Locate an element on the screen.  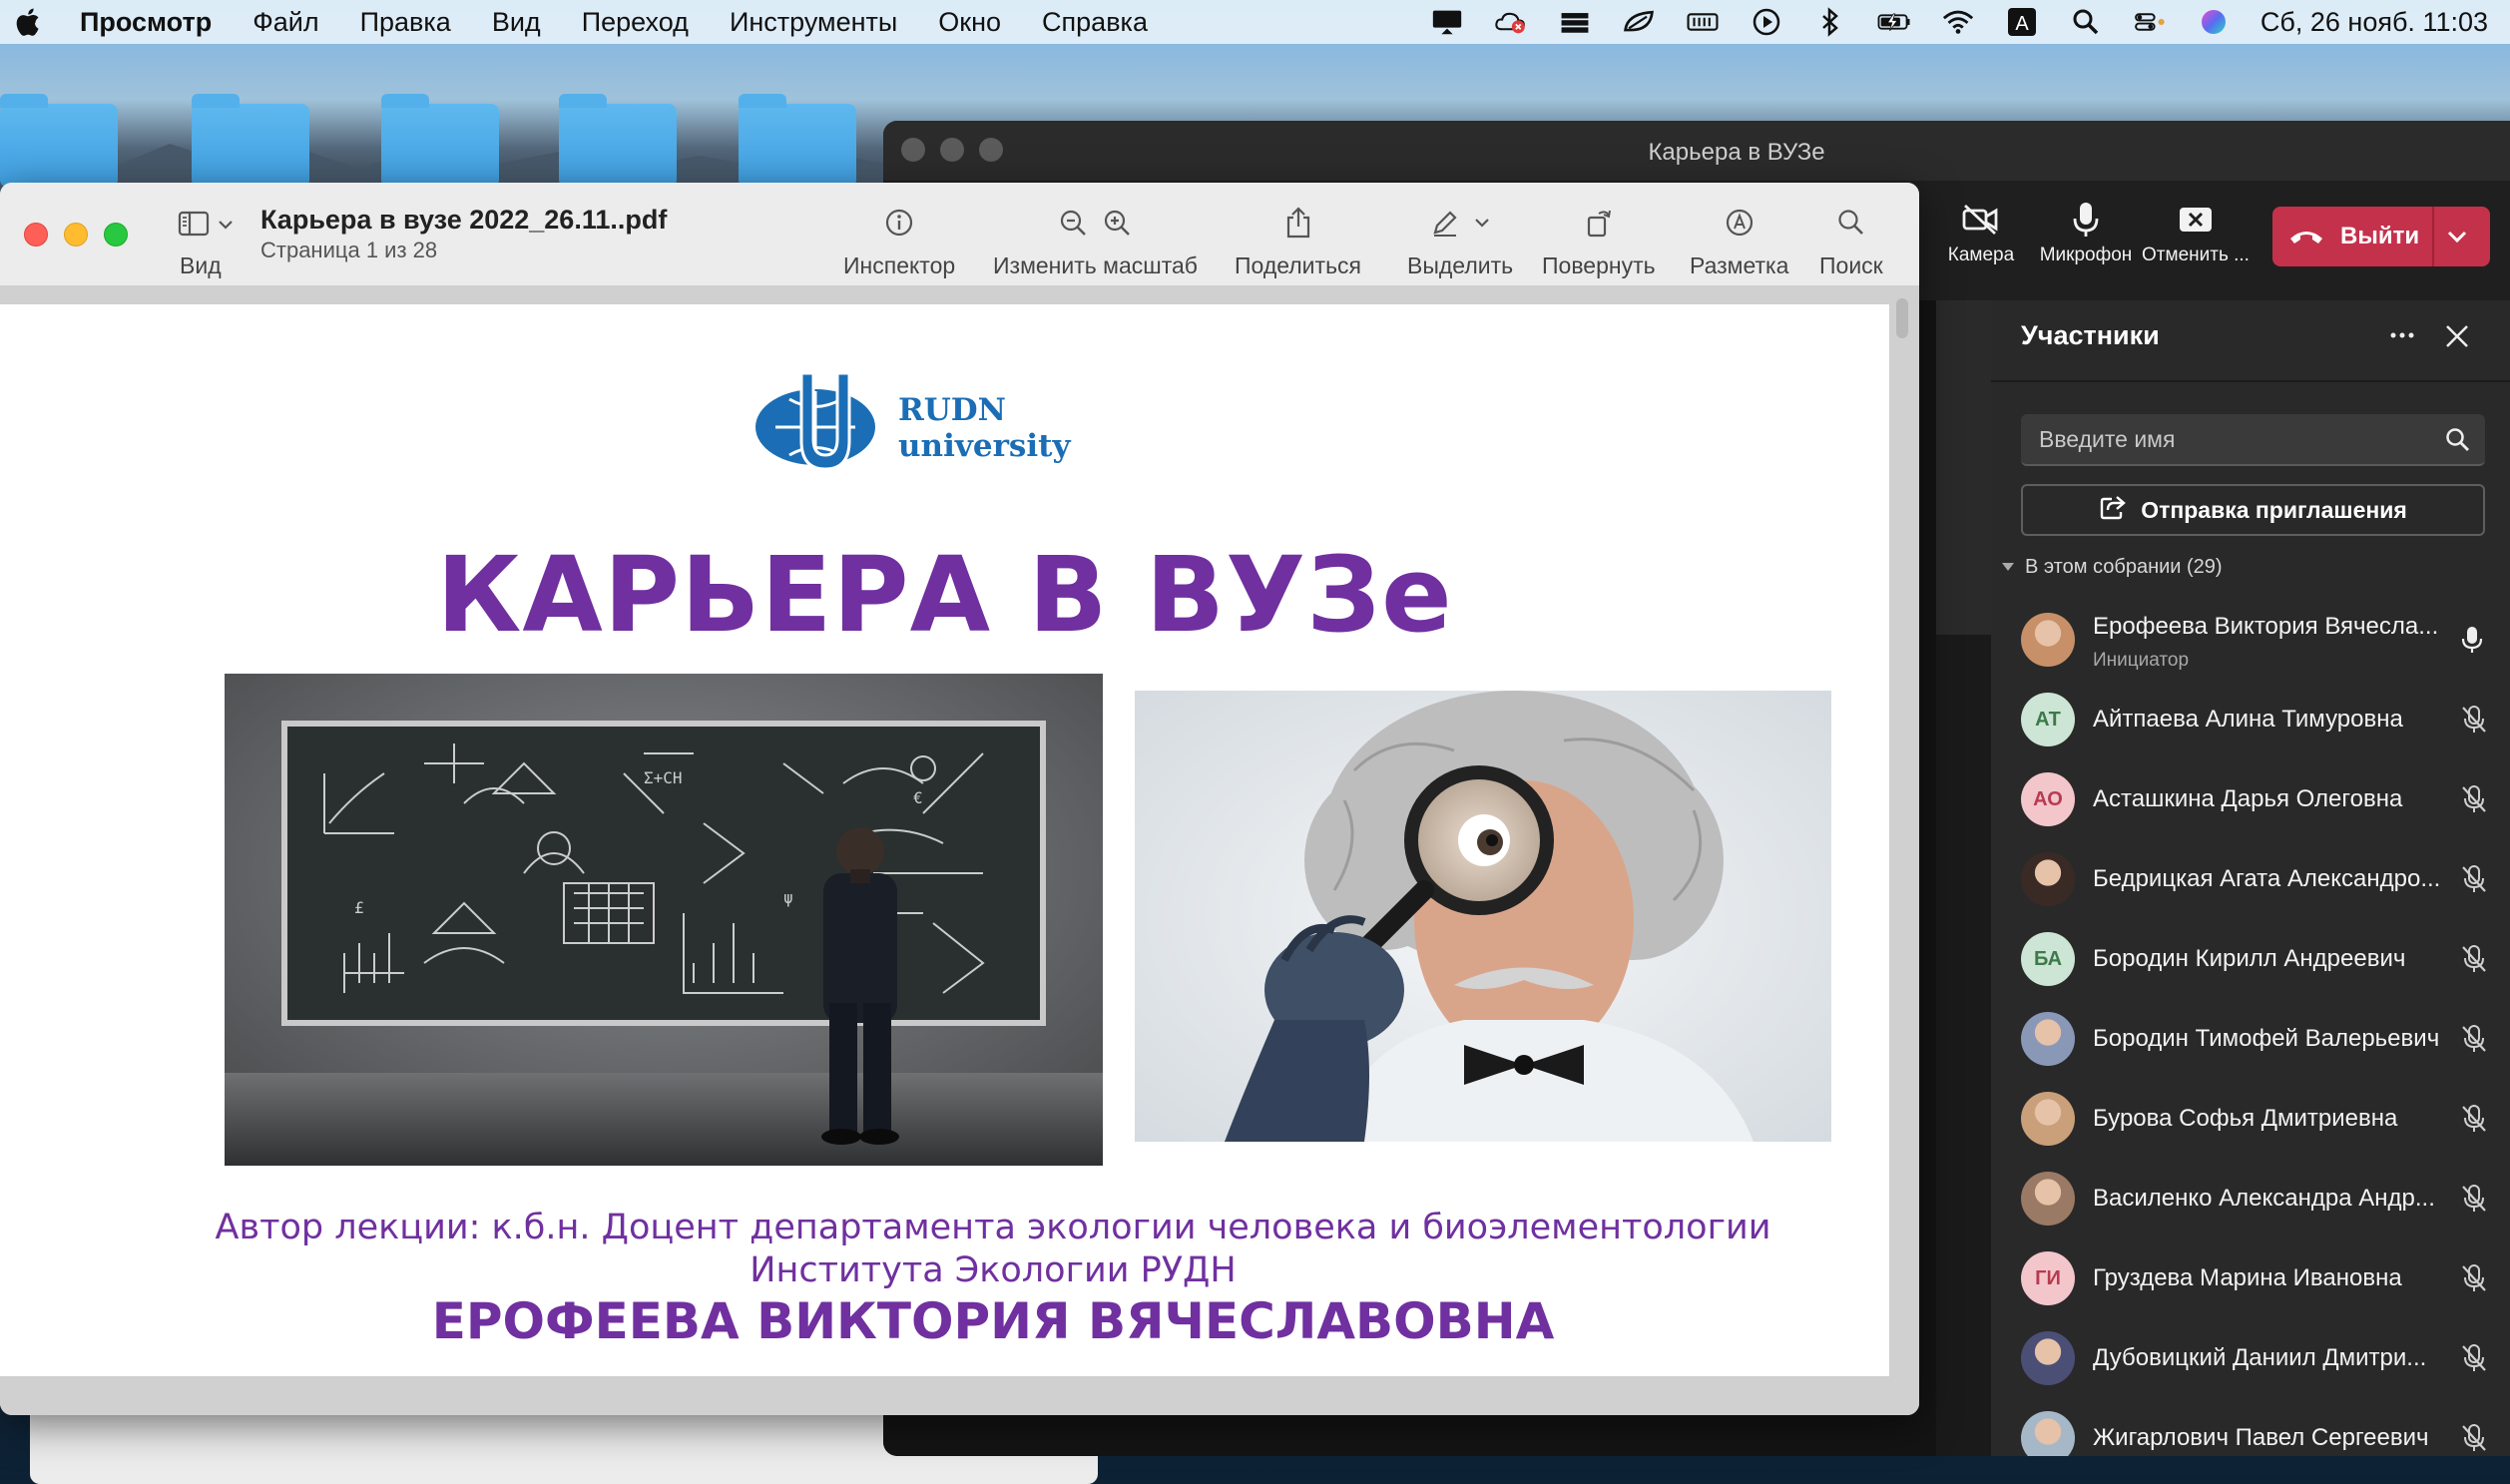
author-line-2: Института Экологии РУДН is located at coordinates (993, 1270).